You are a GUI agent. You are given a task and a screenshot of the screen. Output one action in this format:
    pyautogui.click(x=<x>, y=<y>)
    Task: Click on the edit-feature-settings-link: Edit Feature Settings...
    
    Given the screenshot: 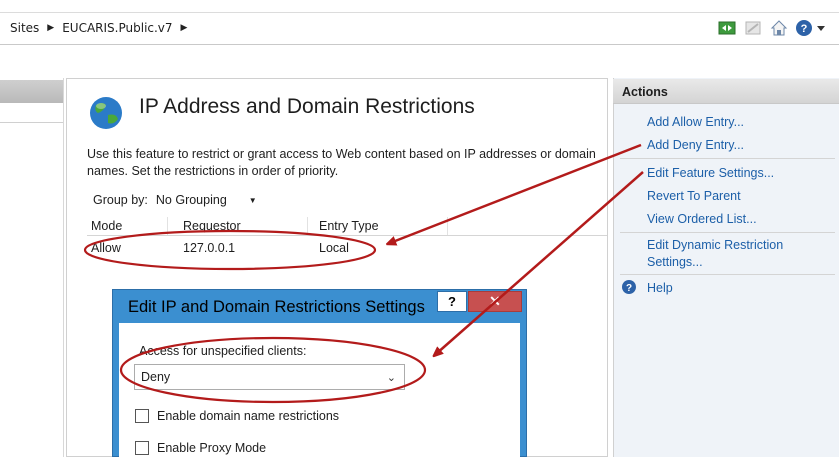 What is the action you would take?
    pyautogui.click(x=710, y=173)
    